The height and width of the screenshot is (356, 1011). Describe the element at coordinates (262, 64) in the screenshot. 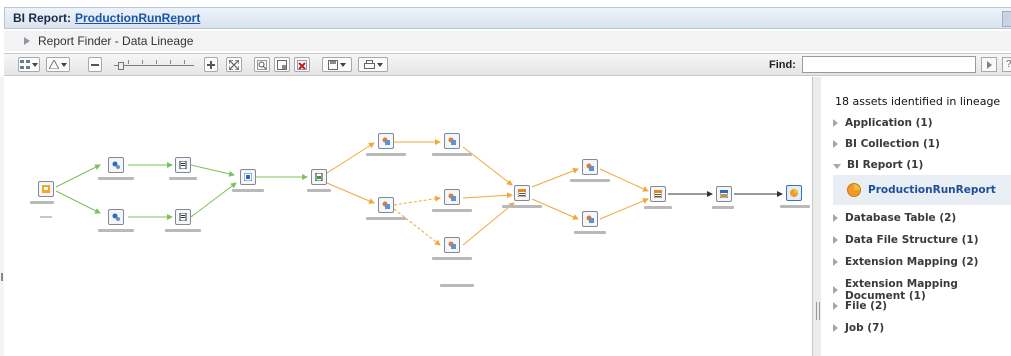

I see `zoom-region-button` at that location.